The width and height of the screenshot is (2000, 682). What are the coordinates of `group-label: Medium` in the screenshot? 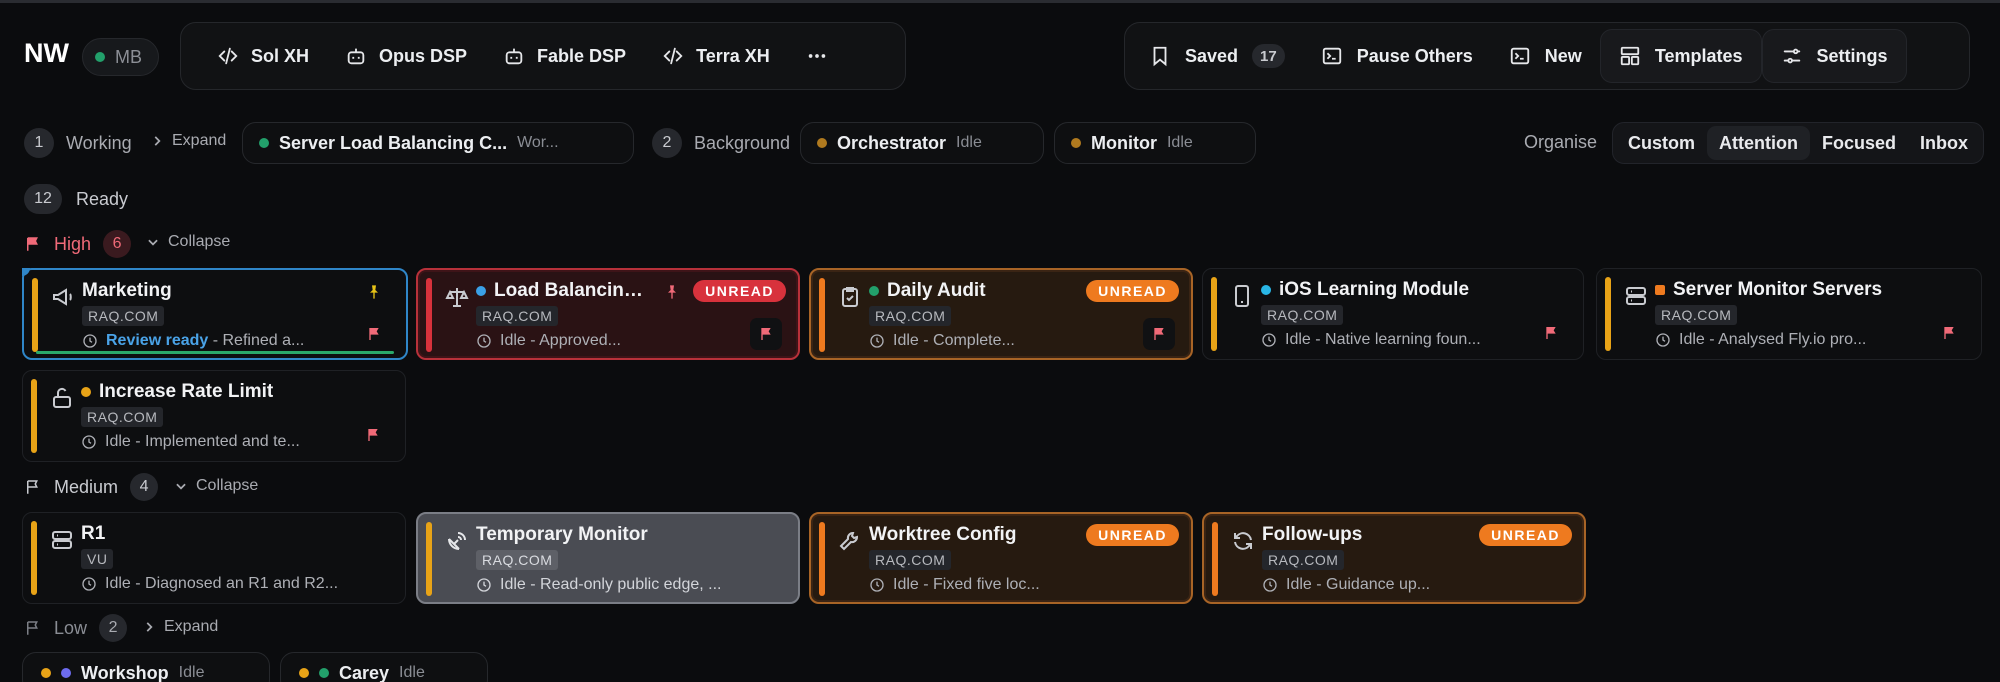 It's located at (86, 486).